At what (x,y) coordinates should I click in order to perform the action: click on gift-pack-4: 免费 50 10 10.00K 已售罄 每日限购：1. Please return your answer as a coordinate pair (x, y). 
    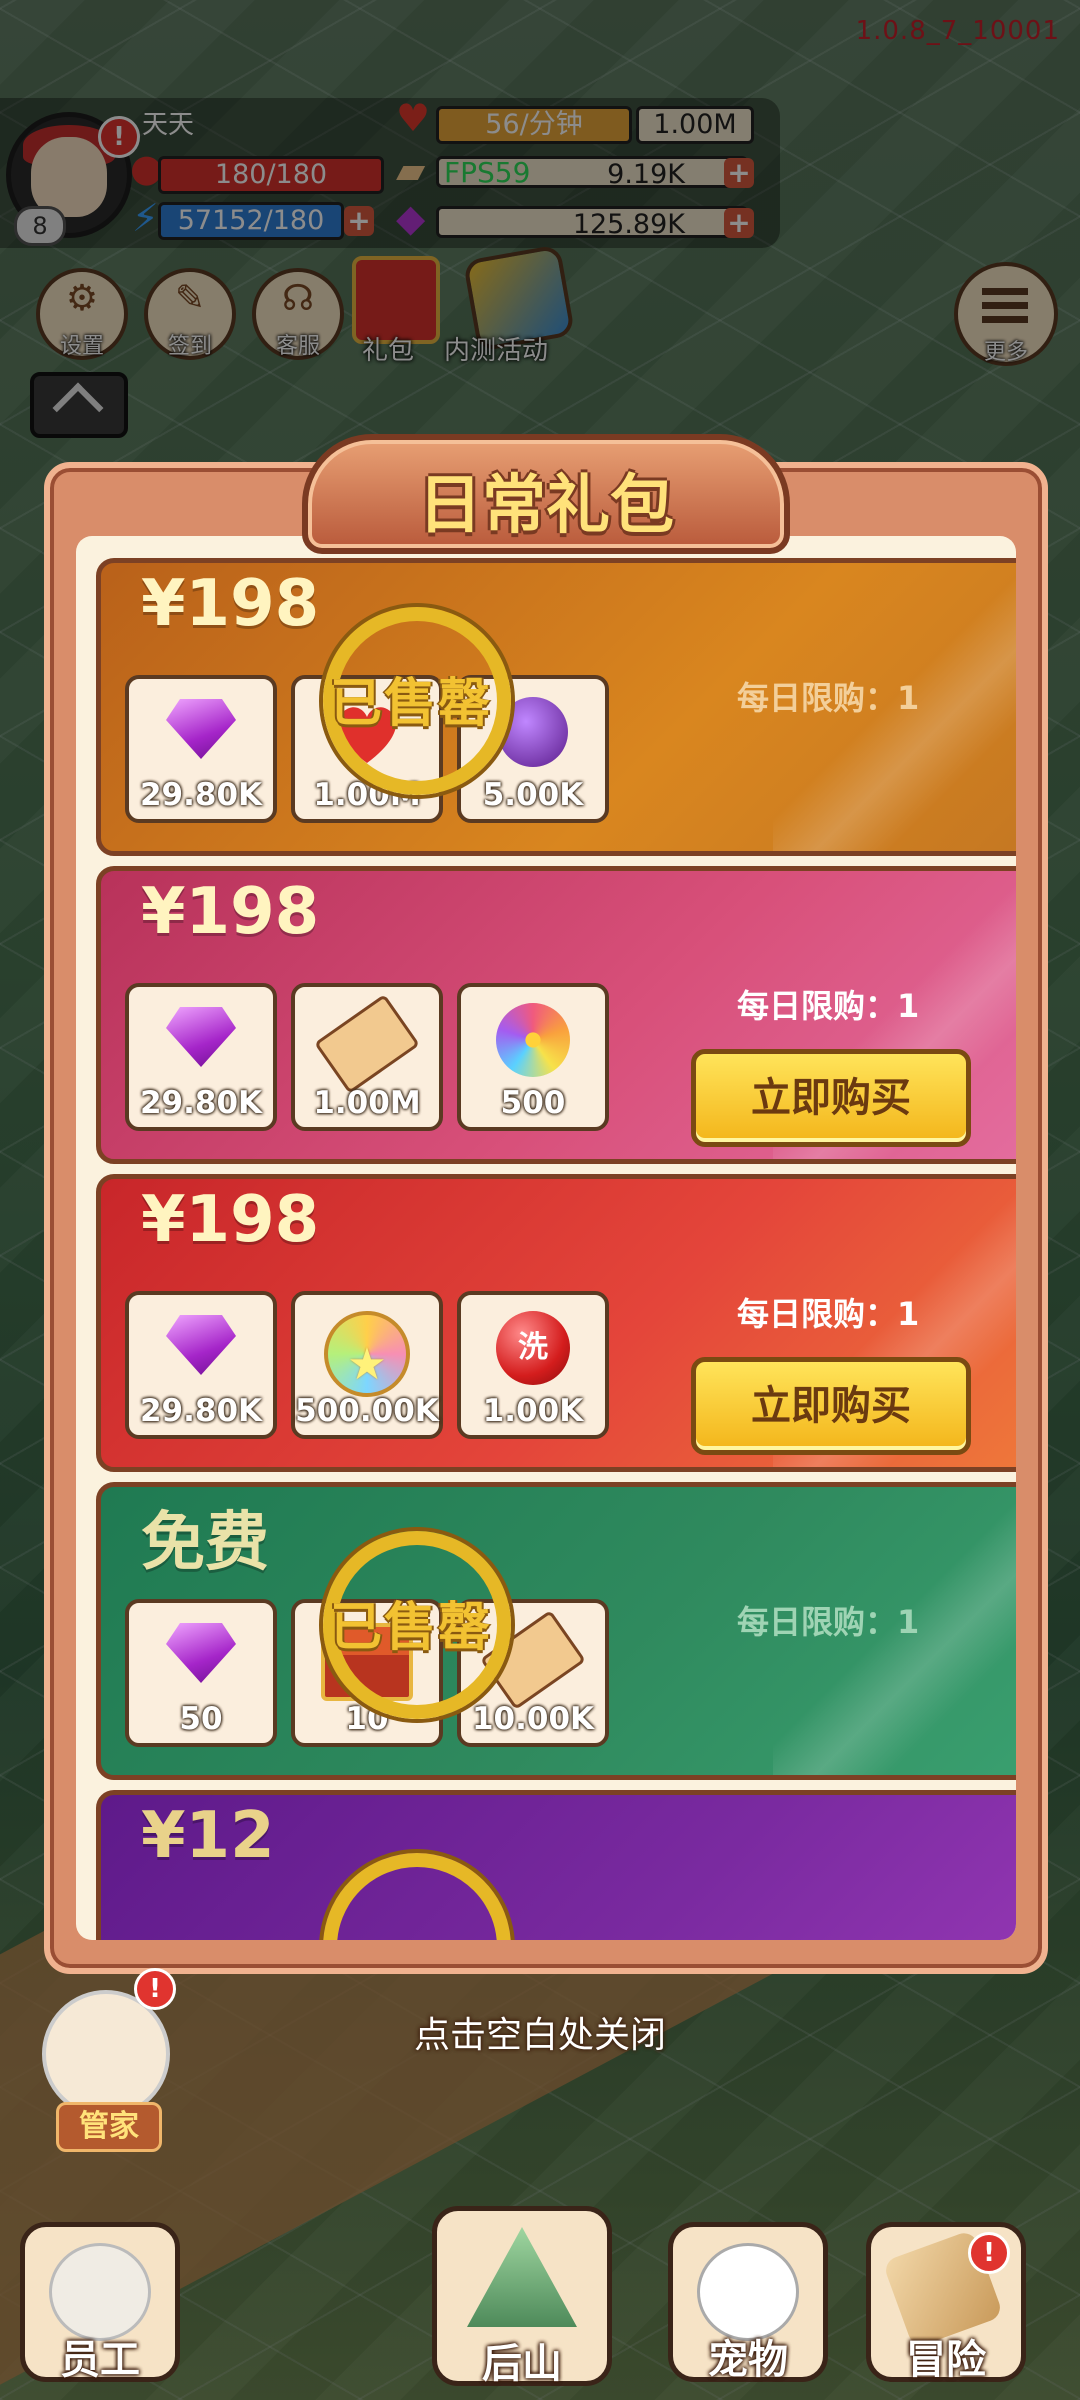
    Looking at the image, I should click on (556, 1631).